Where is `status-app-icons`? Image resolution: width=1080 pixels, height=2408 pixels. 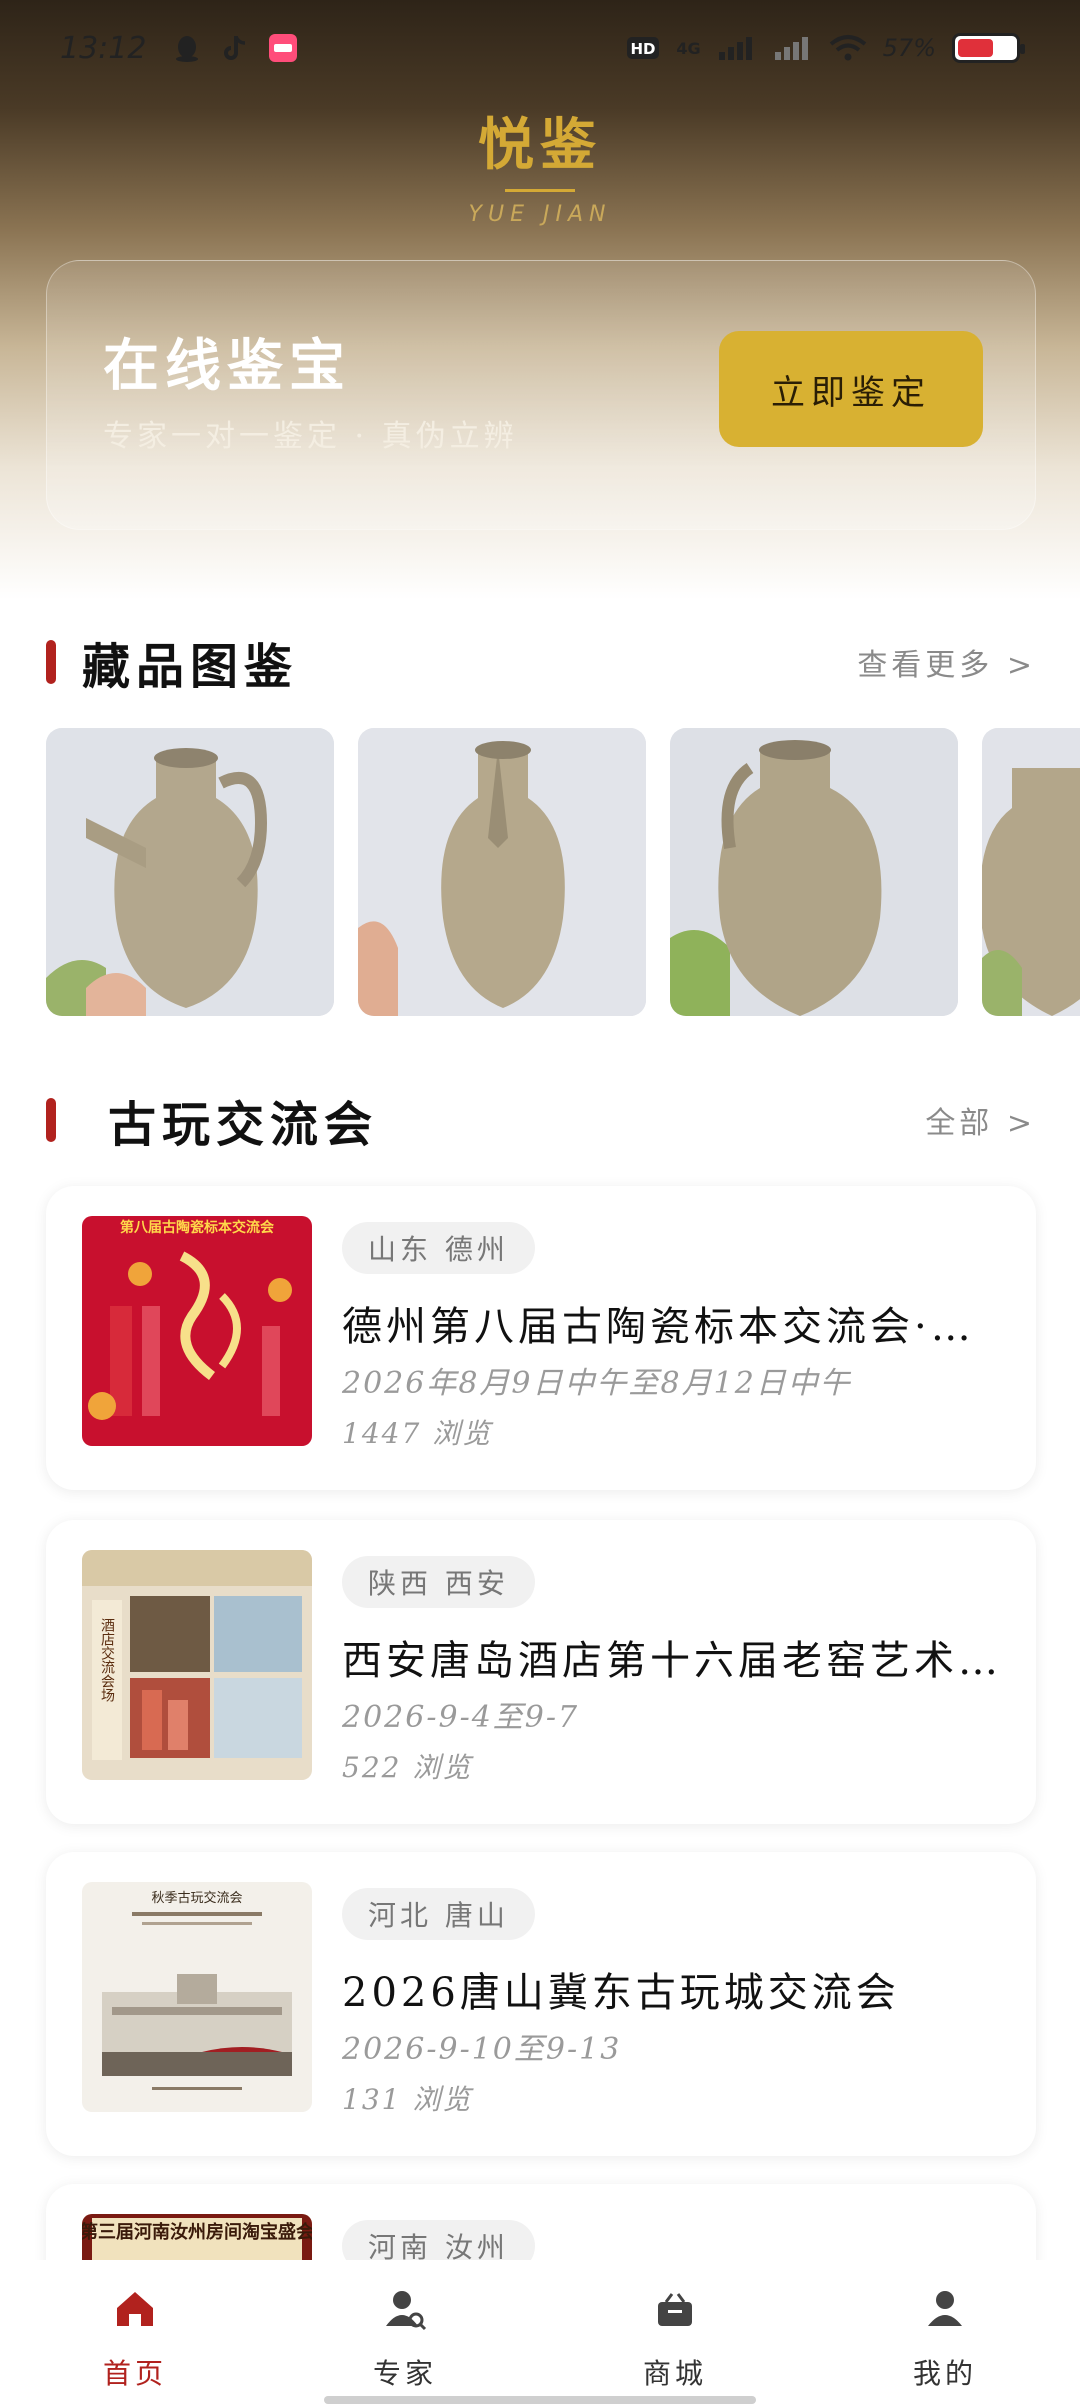 status-app-icons is located at coordinates (235, 48).